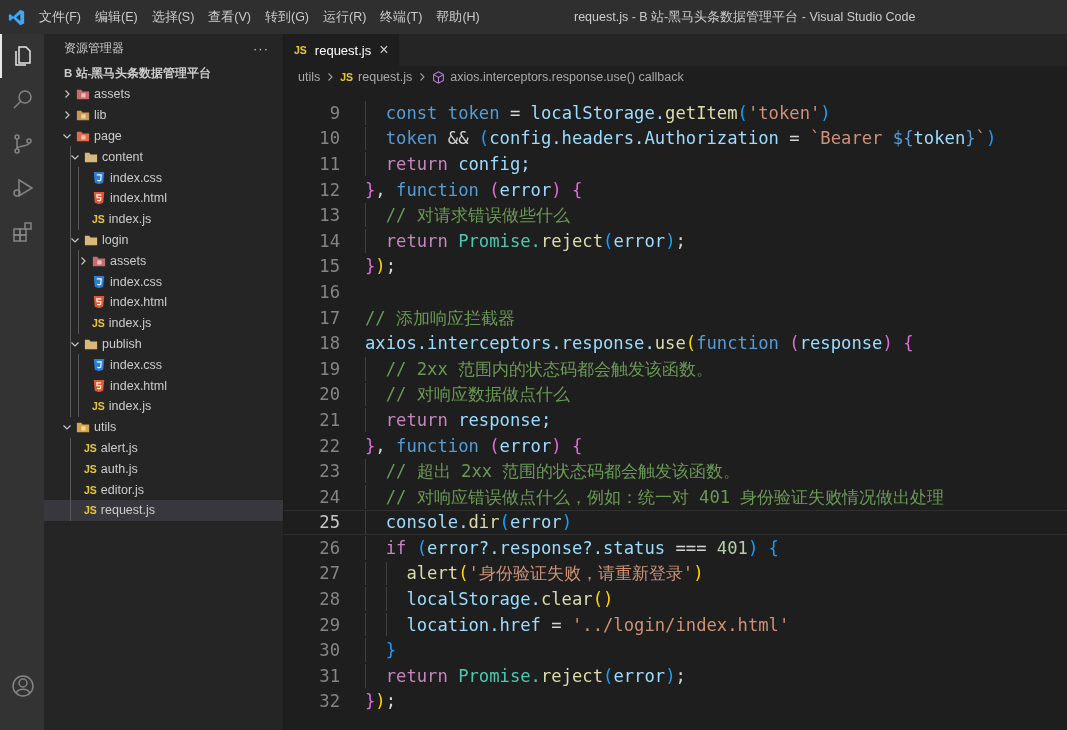 The width and height of the screenshot is (1067, 730). Describe the element at coordinates (474, 189) in the screenshot. I see `code-line: }, function (error) {` at that location.